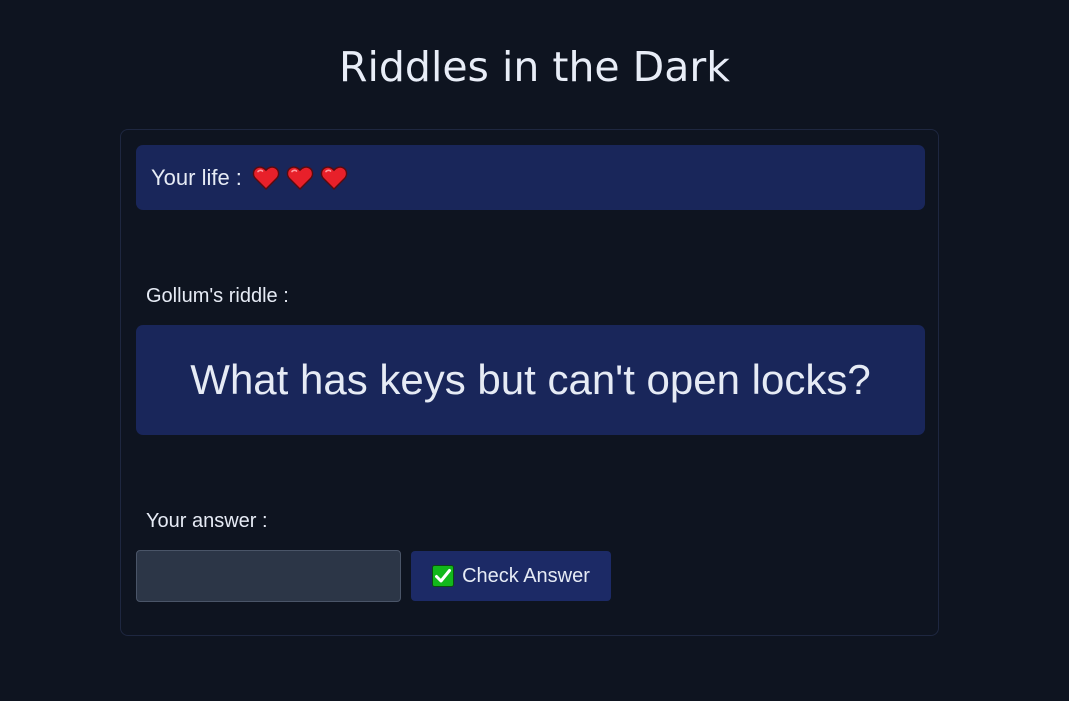  I want to click on hearts-container, so click(300, 178).